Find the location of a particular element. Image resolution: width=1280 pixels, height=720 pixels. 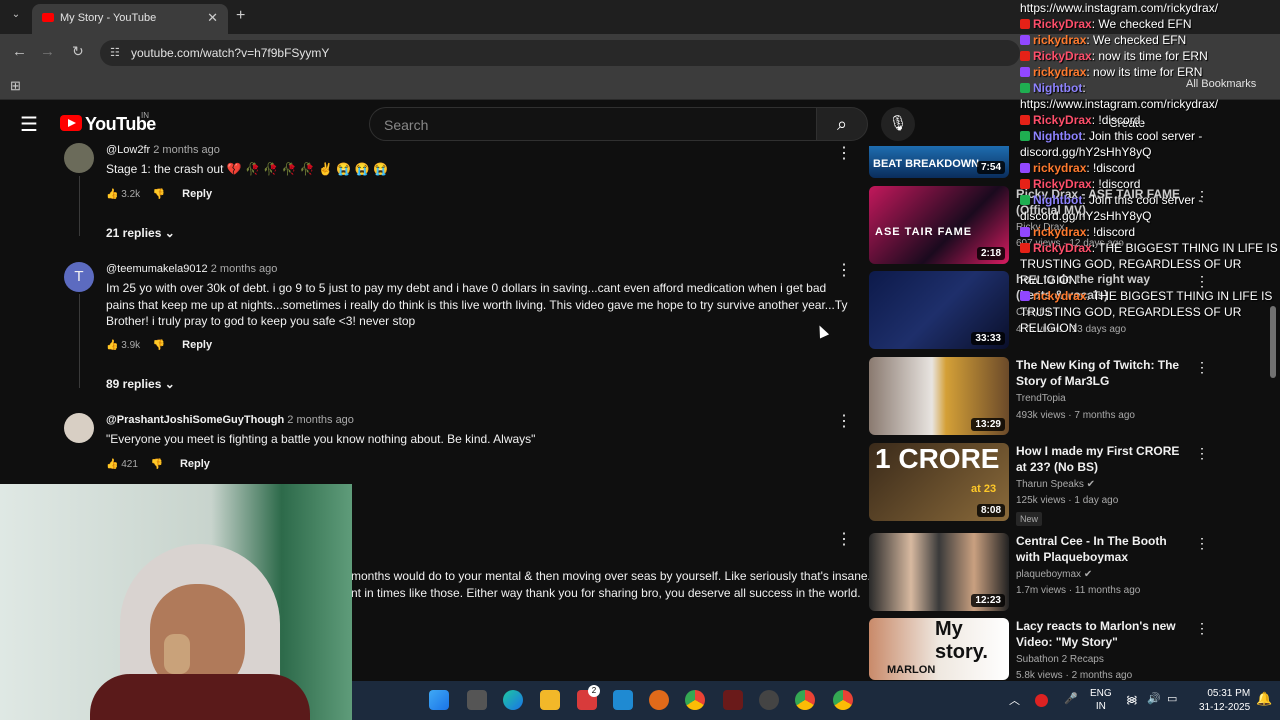

video-thumbnail: My story. MARLON is located at coordinates (939, 649).